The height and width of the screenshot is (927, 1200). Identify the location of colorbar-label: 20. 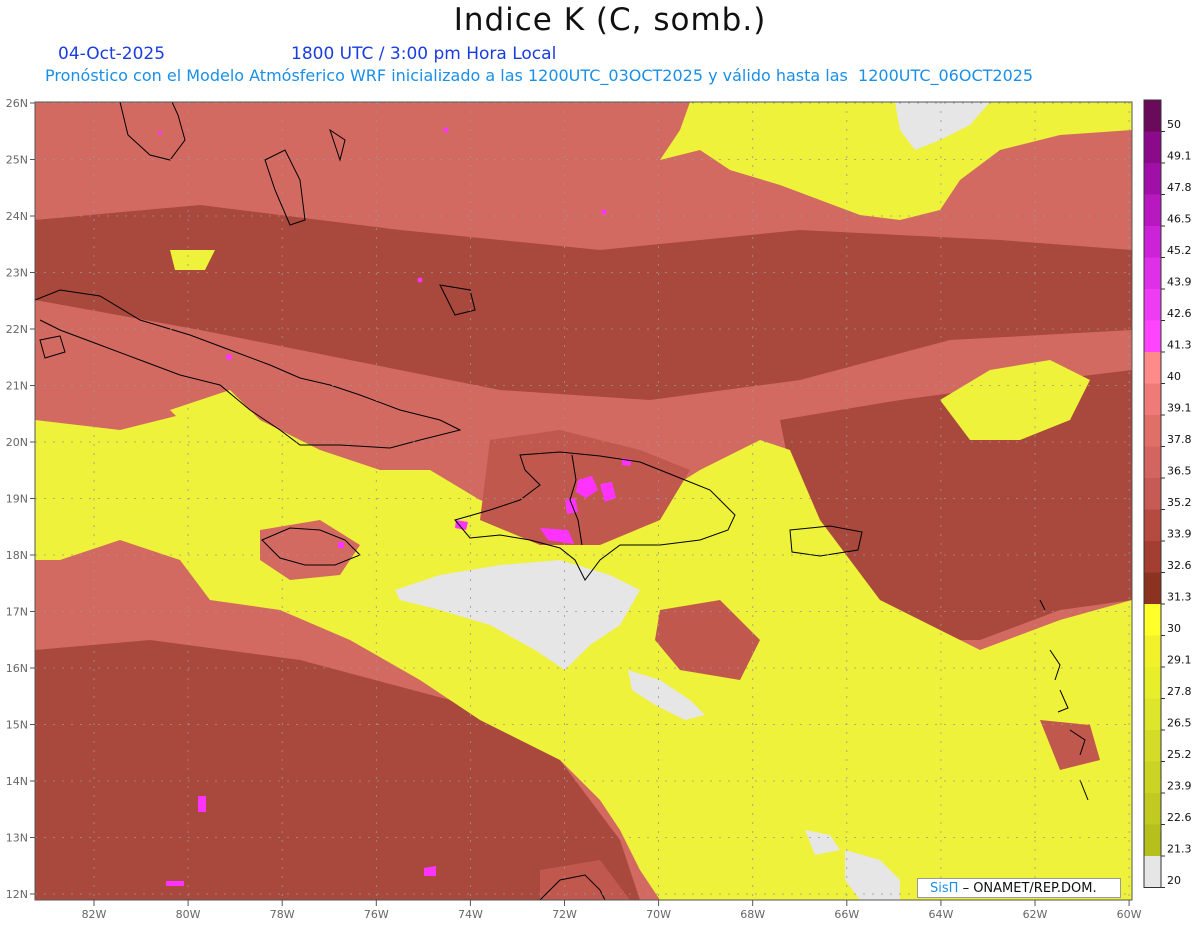
(1174, 880).